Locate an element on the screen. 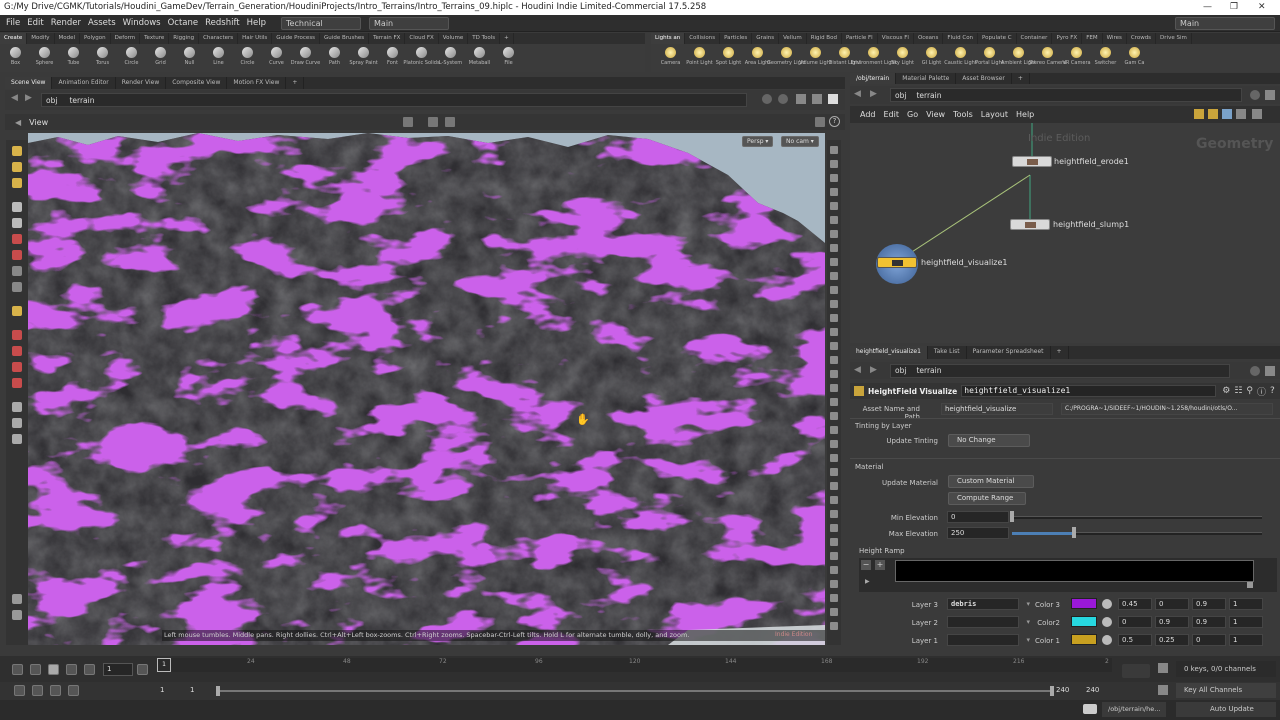  shelf-tab: Populate C is located at coordinates (997, 38).